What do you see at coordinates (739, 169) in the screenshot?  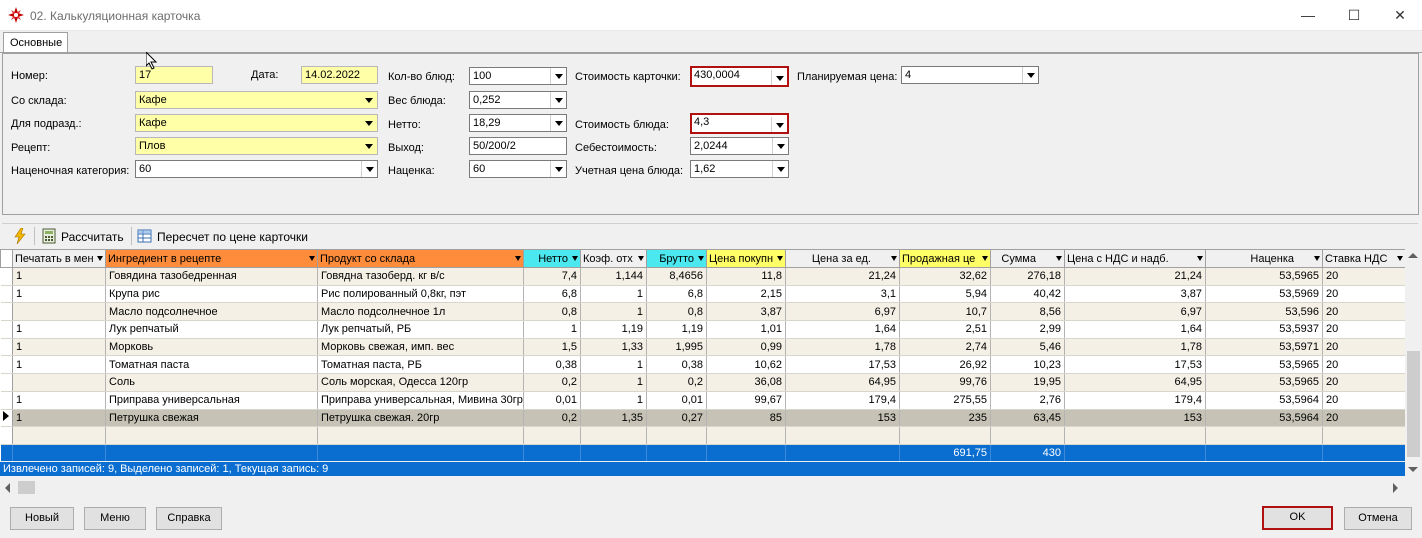 I see `uchet-field: 1,62` at bounding box center [739, 169].